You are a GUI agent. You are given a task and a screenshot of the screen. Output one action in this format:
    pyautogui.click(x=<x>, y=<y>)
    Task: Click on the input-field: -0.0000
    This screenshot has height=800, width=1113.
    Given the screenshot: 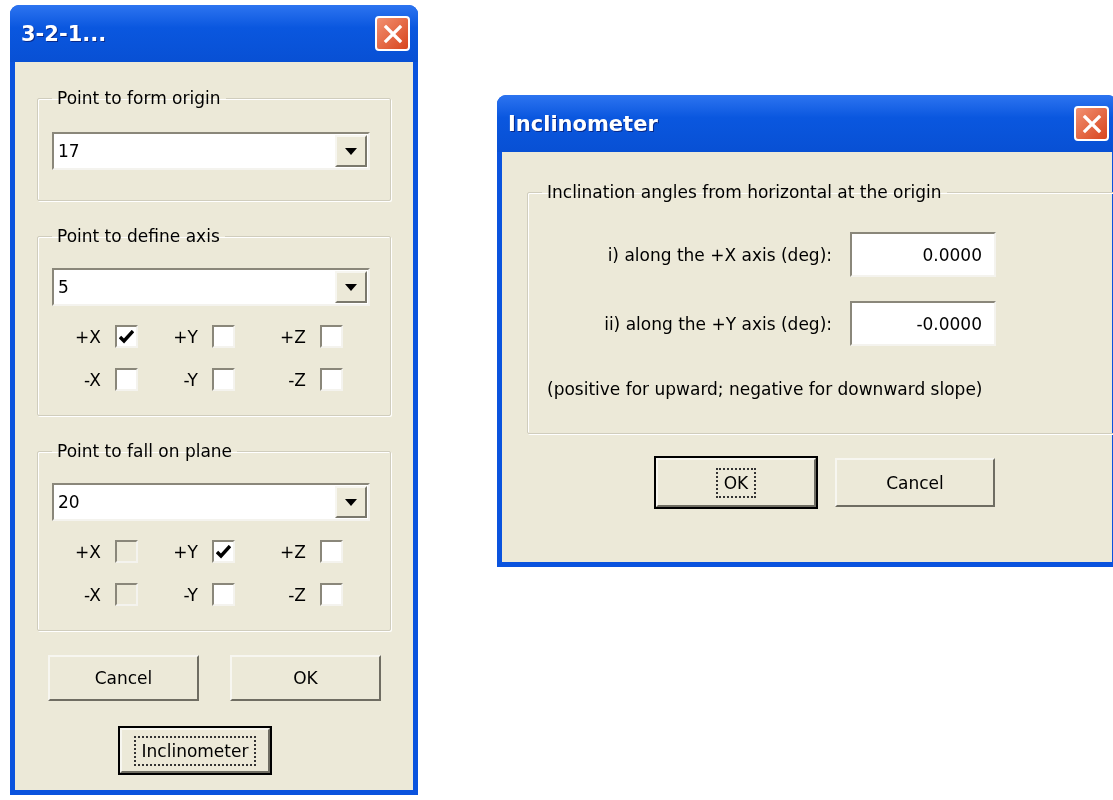 What is the action you would take?
    pyautogui.click(x=923, y=323)
    